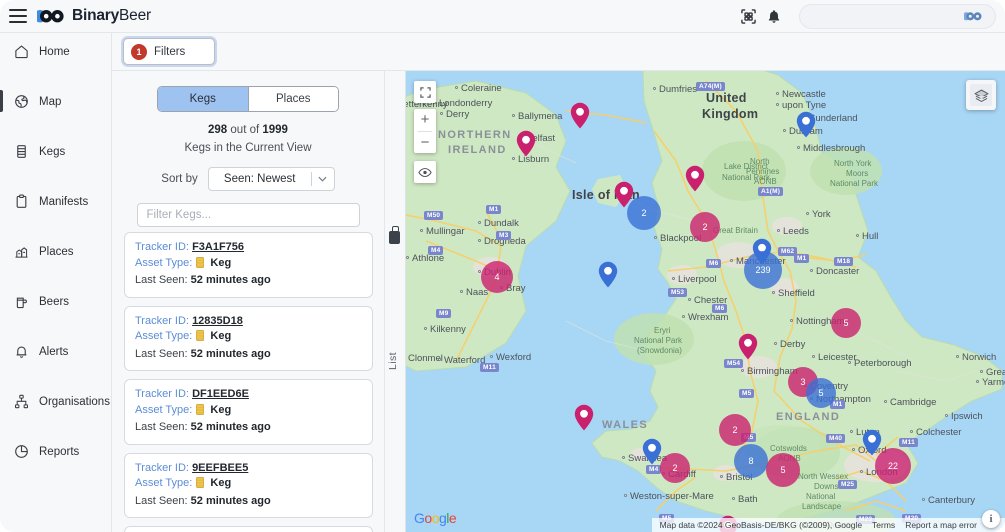 Image resolution: width=1005 pixels, height=532 pixels. What do you see at coordinates (908, 442) in the screenshot?
I see `motorway-shield: M11` at bounding box center [908, 442].